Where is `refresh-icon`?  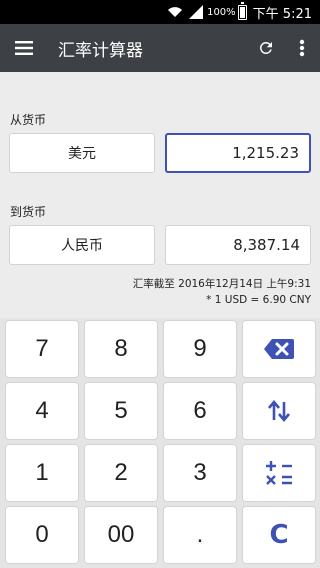 refresh-icon is located at coordinates (265, 47).